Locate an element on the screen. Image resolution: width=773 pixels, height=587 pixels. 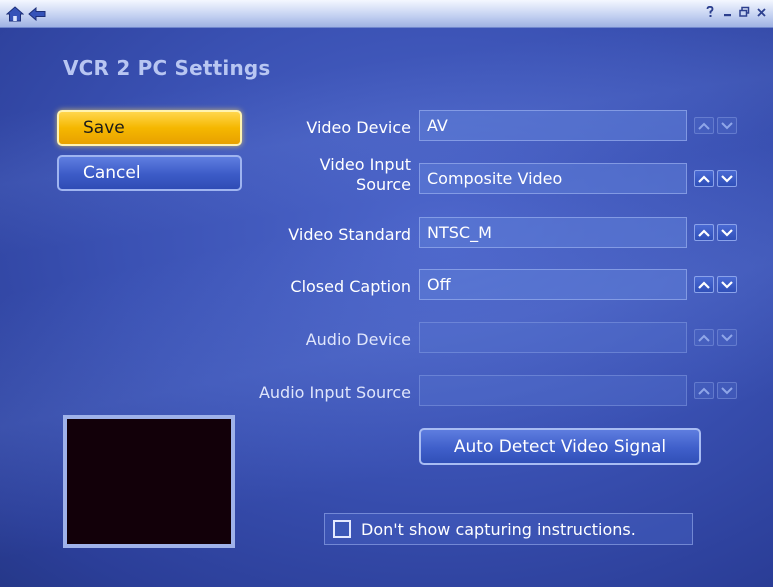
video-standard-arrows is located at coordinates (715, 232).